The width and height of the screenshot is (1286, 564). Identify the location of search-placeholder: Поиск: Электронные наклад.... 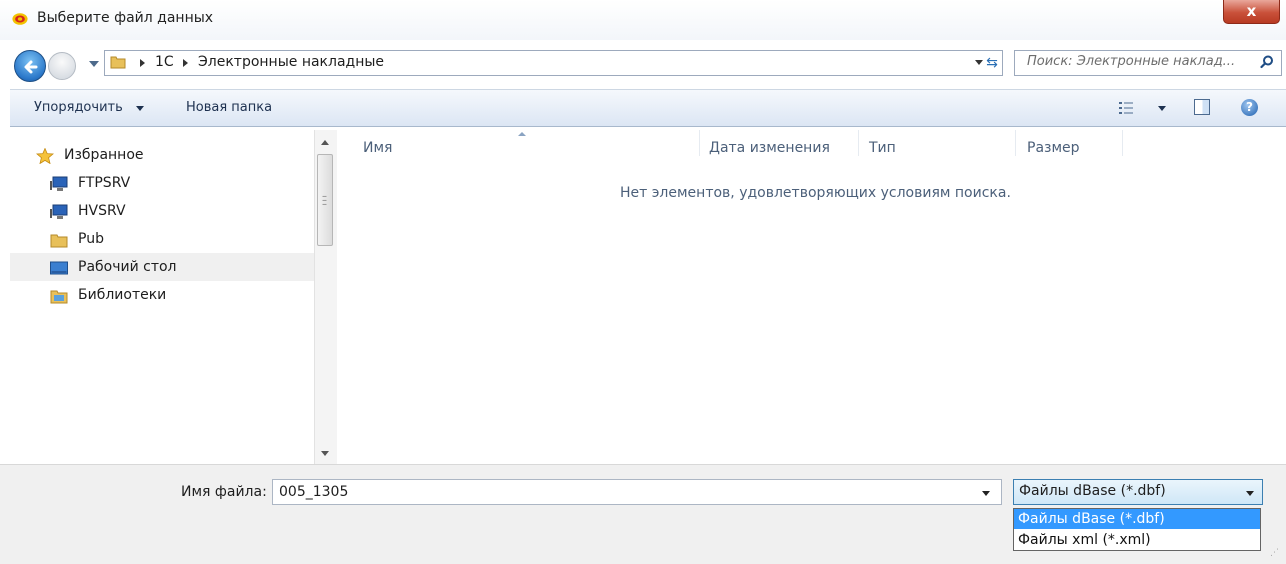
(1131, 61).